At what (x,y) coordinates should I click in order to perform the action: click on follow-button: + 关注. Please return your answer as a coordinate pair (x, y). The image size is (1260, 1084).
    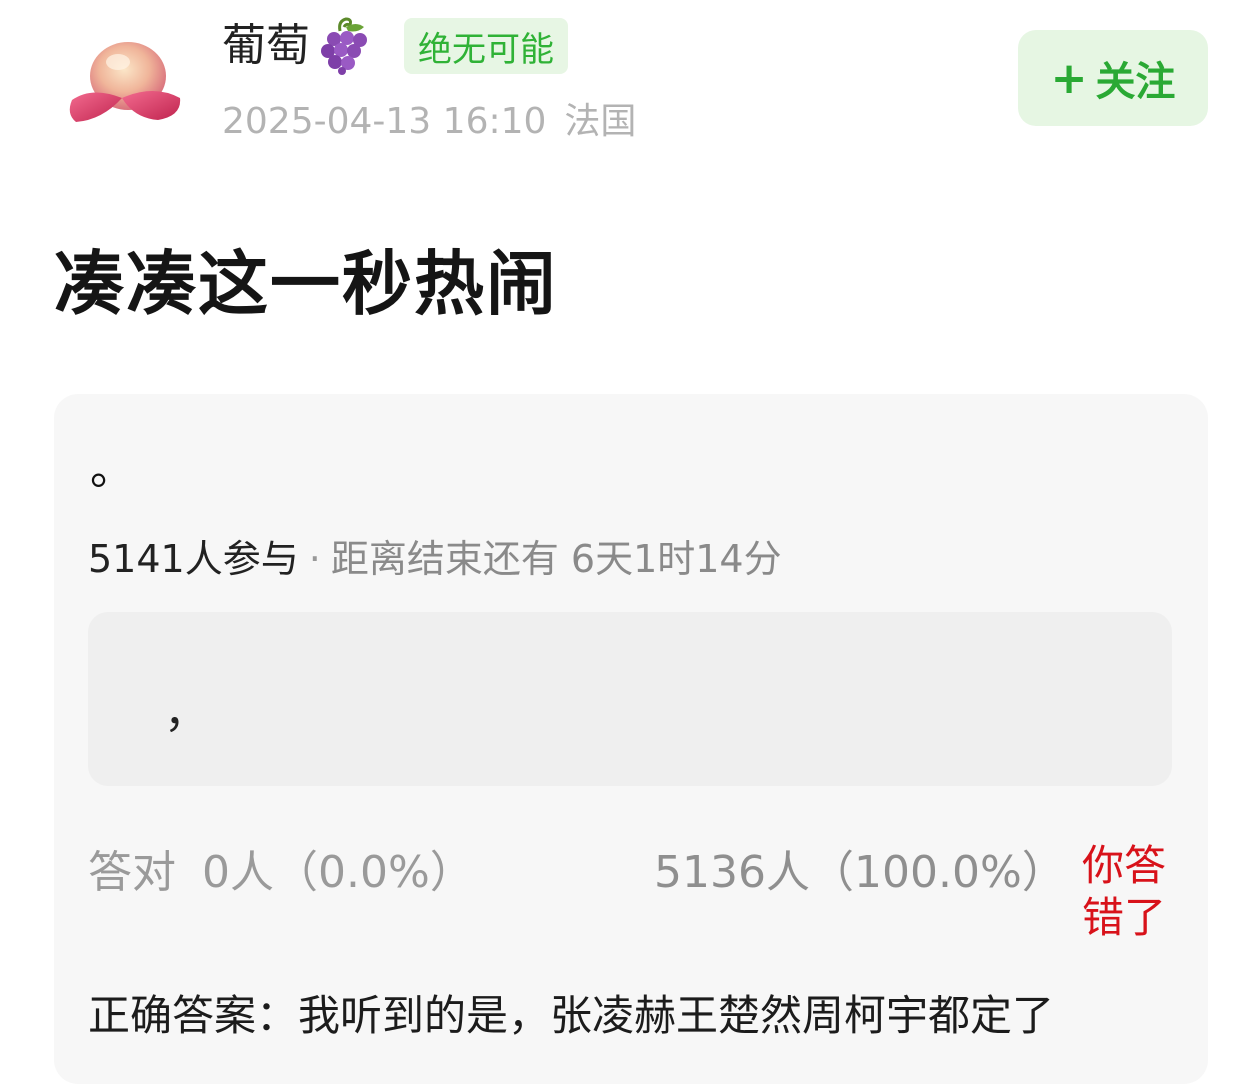
    Looking at the image, I should click on (1113, 78).